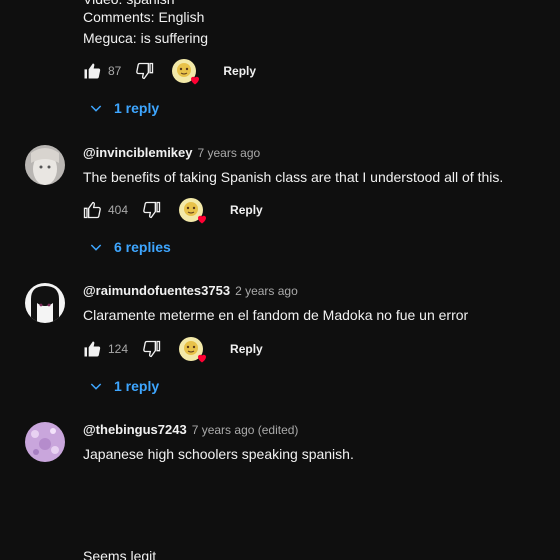 The image size is (560, 560). Describe the element at coordinates (115, 71) in the screenshot. I see `like-count: 87` at that location.